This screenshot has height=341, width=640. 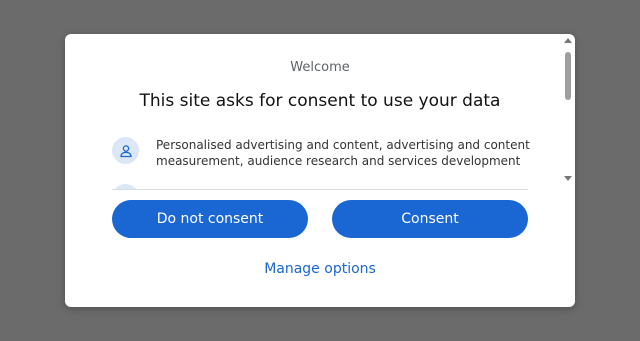 I want to click on scroll-up-arrow-icon, so click(x=568, y=40).